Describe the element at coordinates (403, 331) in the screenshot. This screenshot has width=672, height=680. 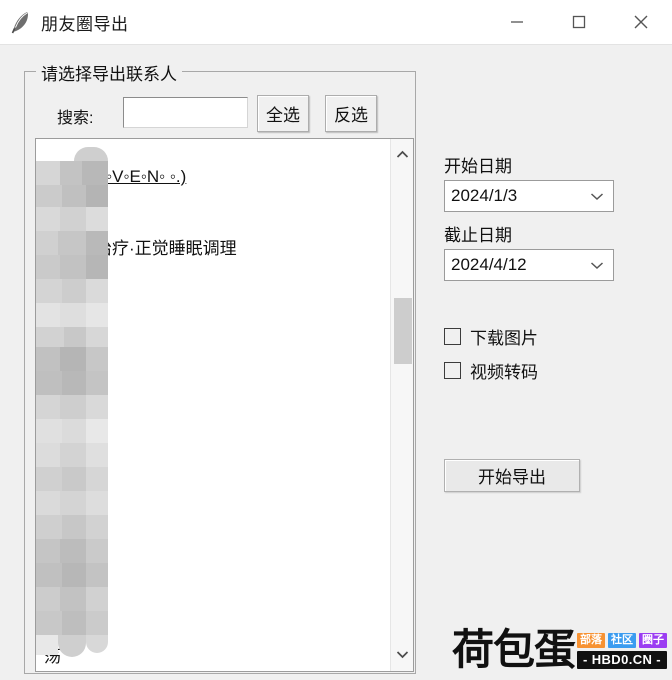
I see `scrollbar-thumb` at that location.